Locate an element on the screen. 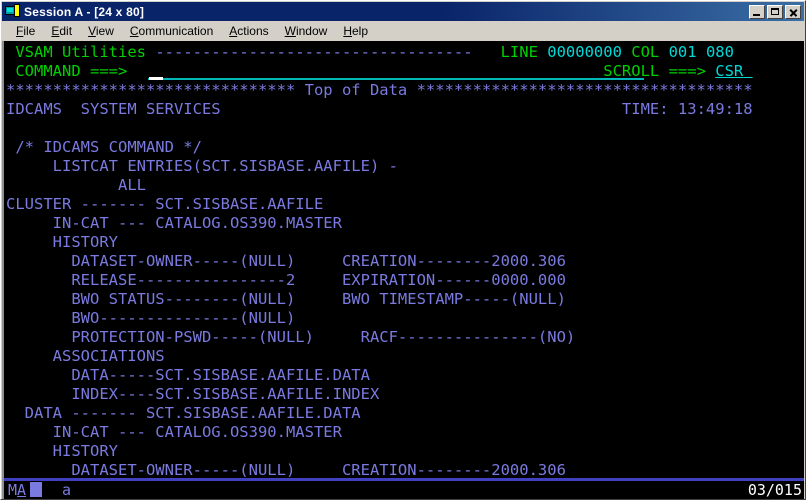 This screenshot has height=500, width=806. col-end-value: 080 is located at coordinates (719, 52).